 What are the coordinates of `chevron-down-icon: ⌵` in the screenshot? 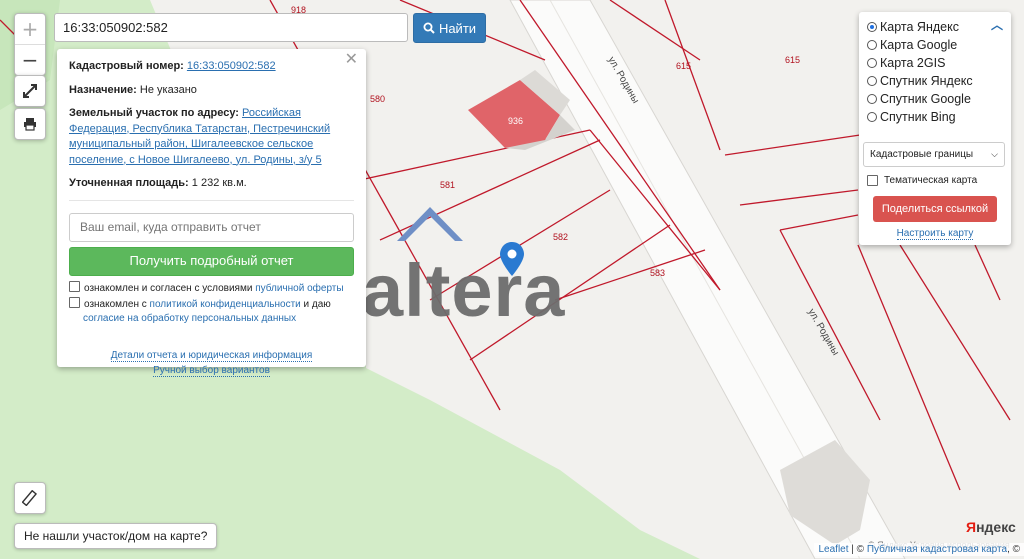 It's located at (994, 154).